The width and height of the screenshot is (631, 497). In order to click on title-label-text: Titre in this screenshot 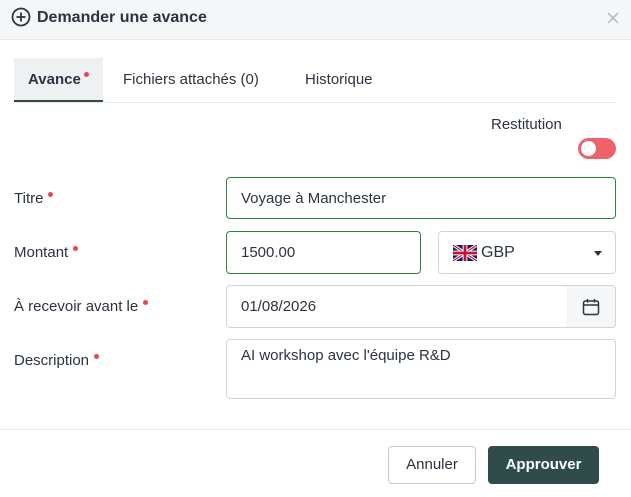, I will do `click(29, 198)`.